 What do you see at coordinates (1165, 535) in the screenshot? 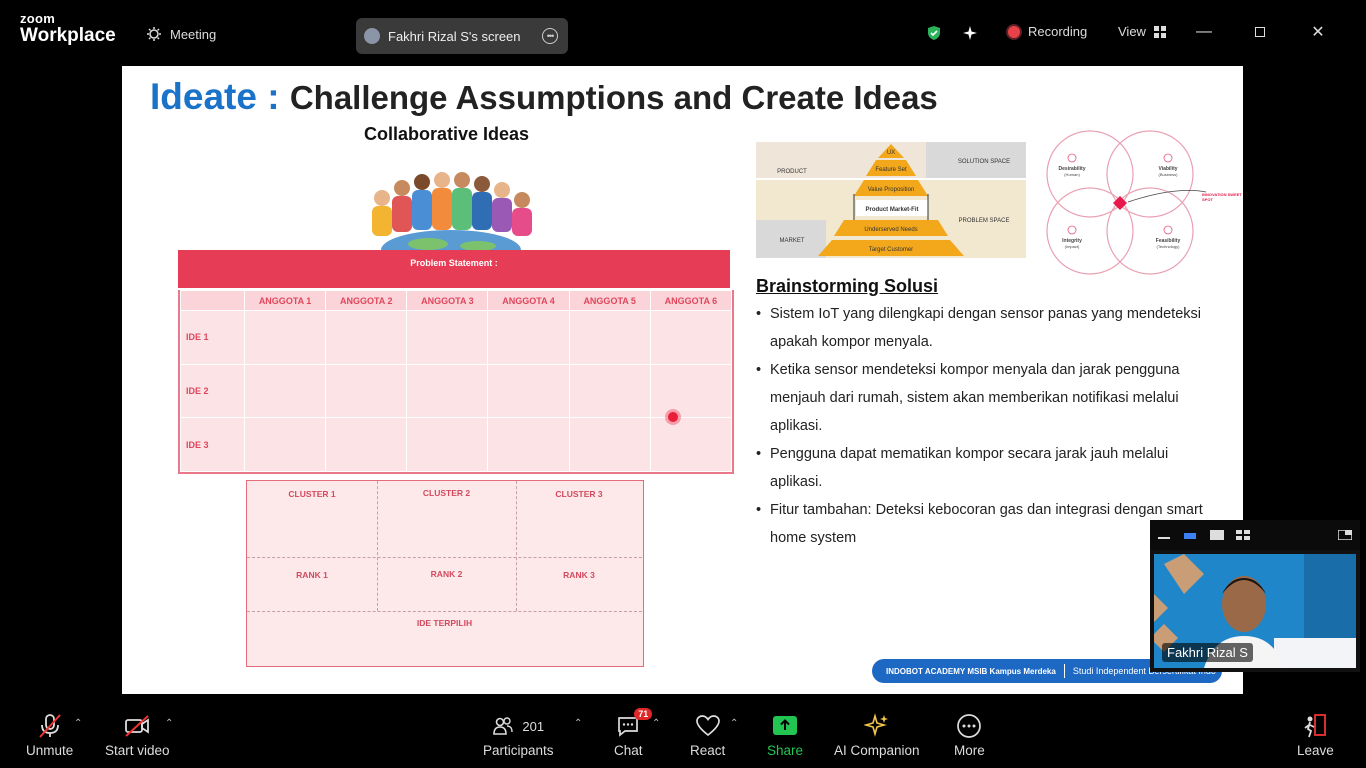
I see `minimize-video-icon` at bounding box center [1165, 535].